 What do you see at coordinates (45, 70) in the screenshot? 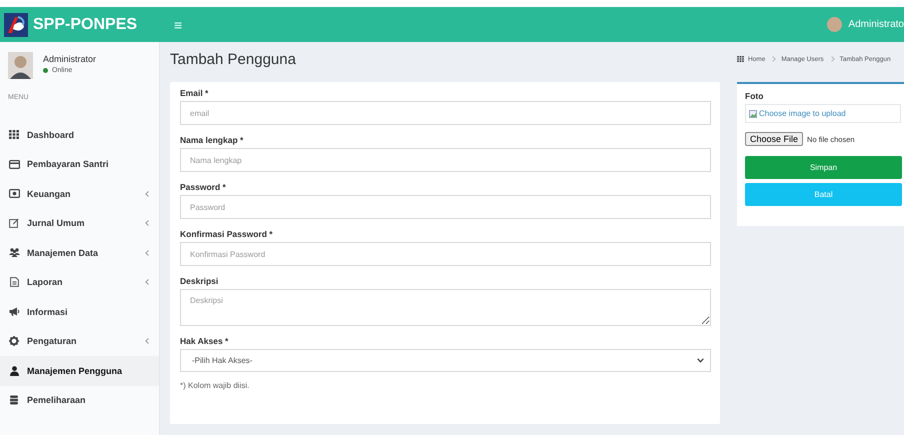
I see `status-dot` at bounding box center [45, 70].